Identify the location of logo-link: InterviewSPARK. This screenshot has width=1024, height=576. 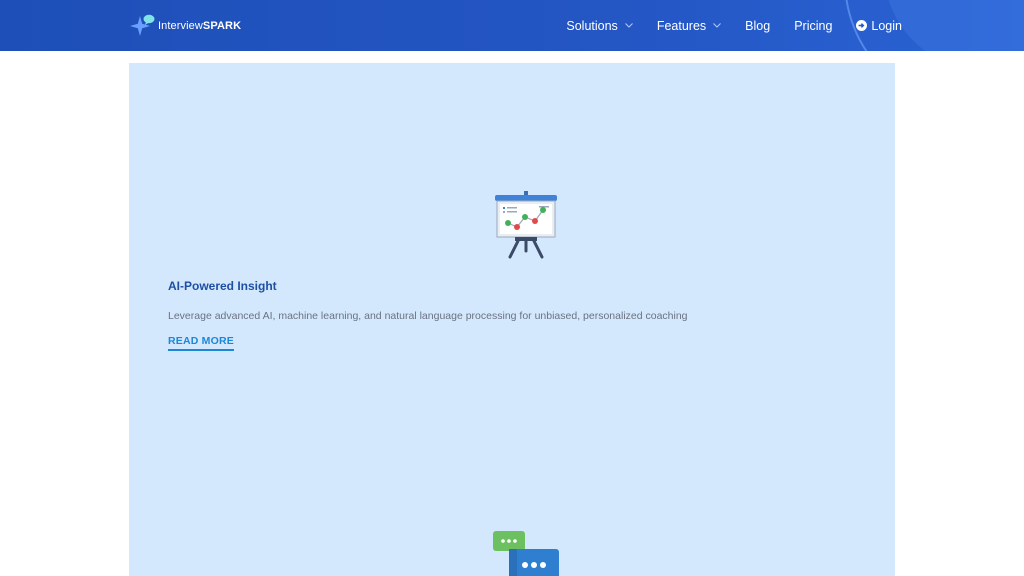
(185, 26).